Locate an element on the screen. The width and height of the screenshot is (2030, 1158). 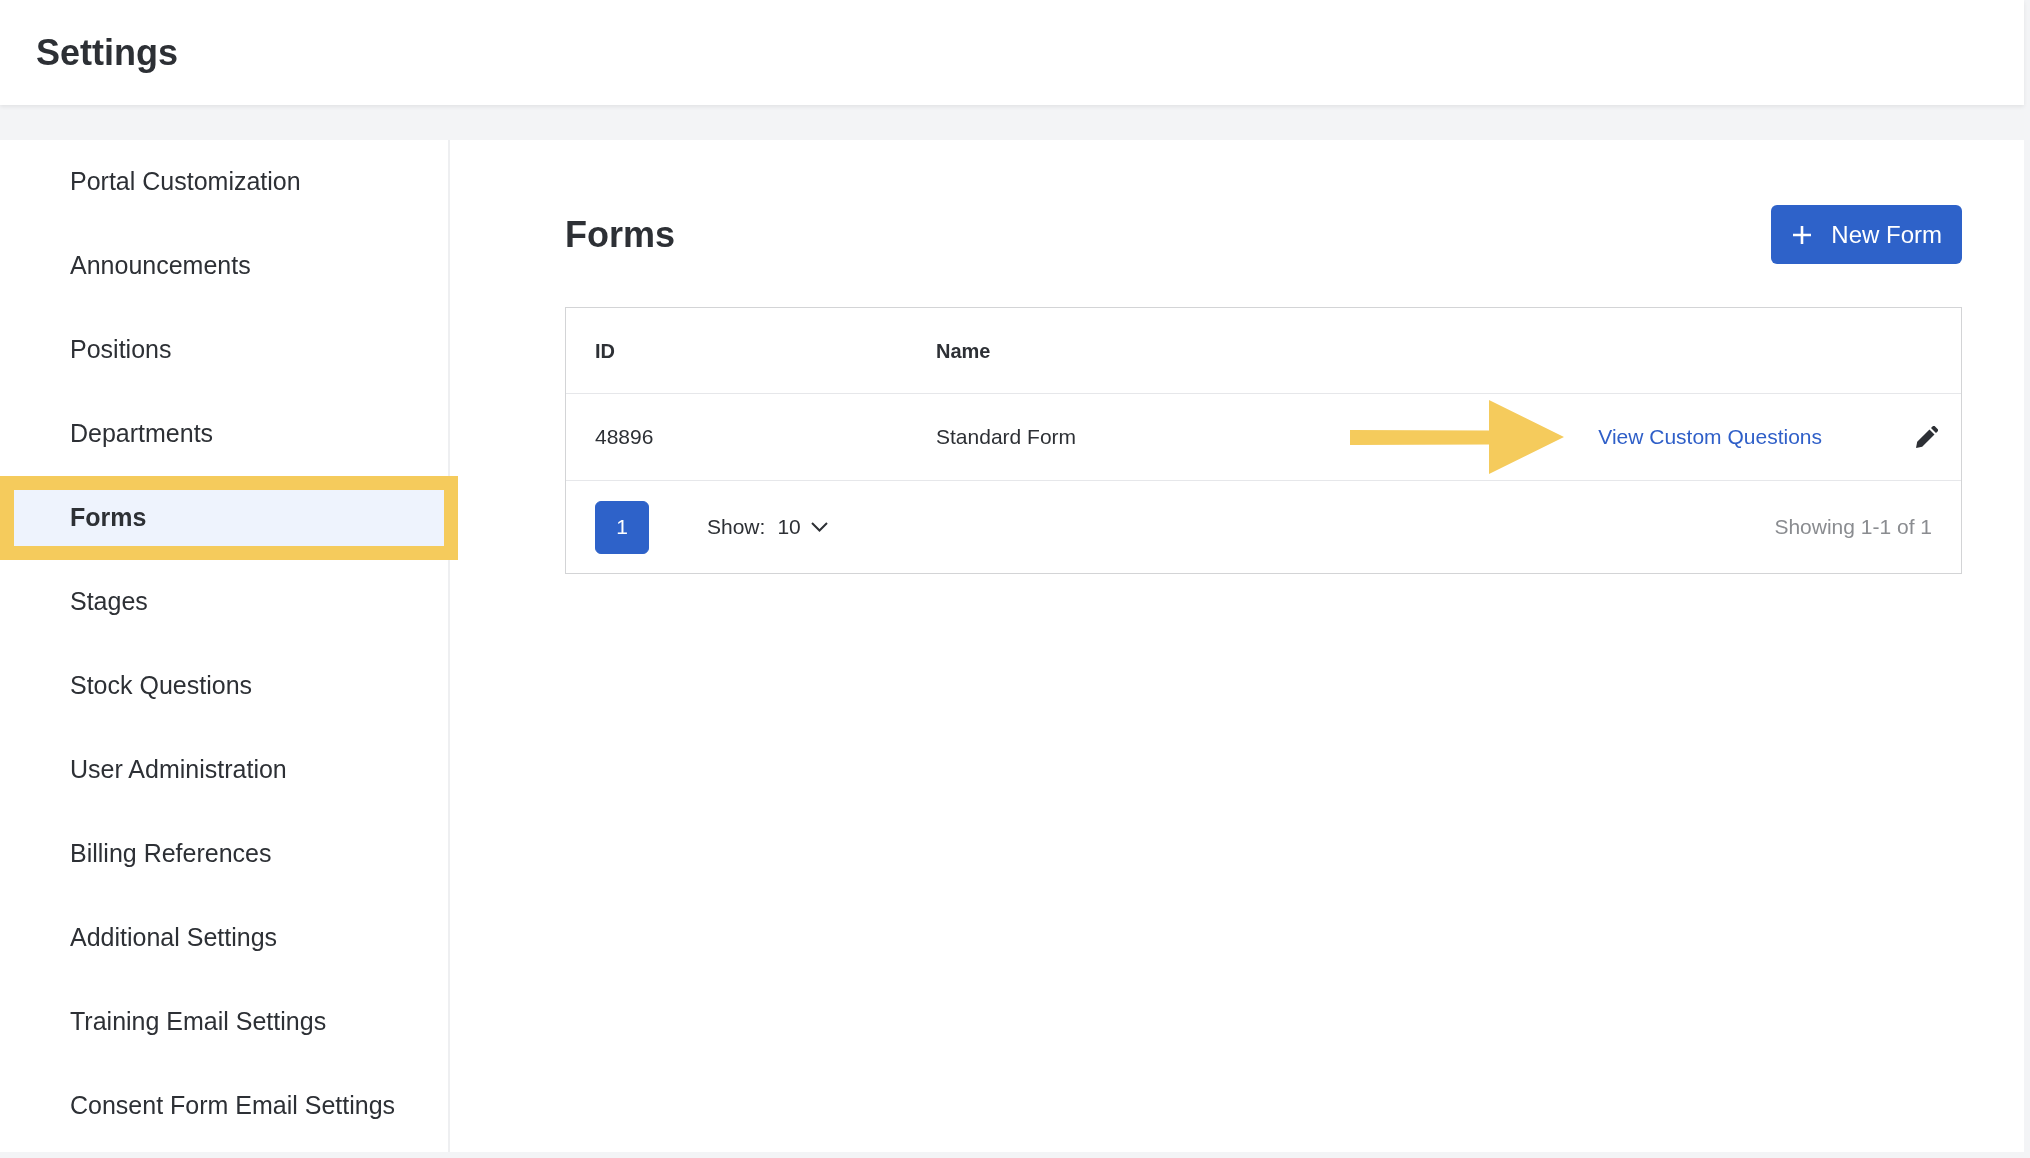
page-button: 1 is located at coordinates (622, 527).